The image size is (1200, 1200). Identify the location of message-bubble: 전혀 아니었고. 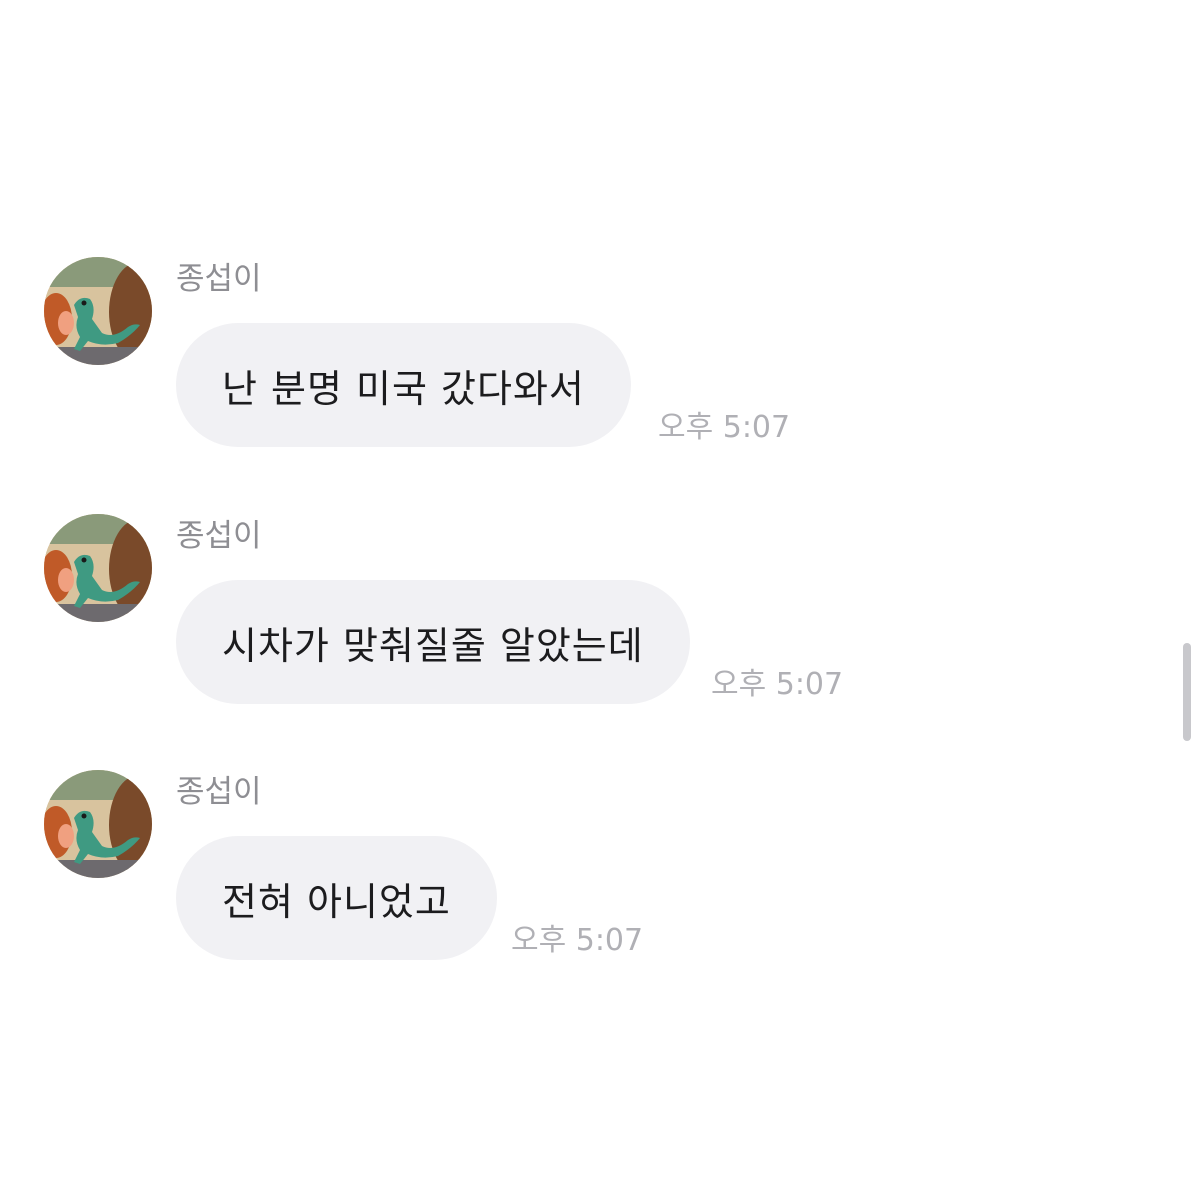
(336, 898).